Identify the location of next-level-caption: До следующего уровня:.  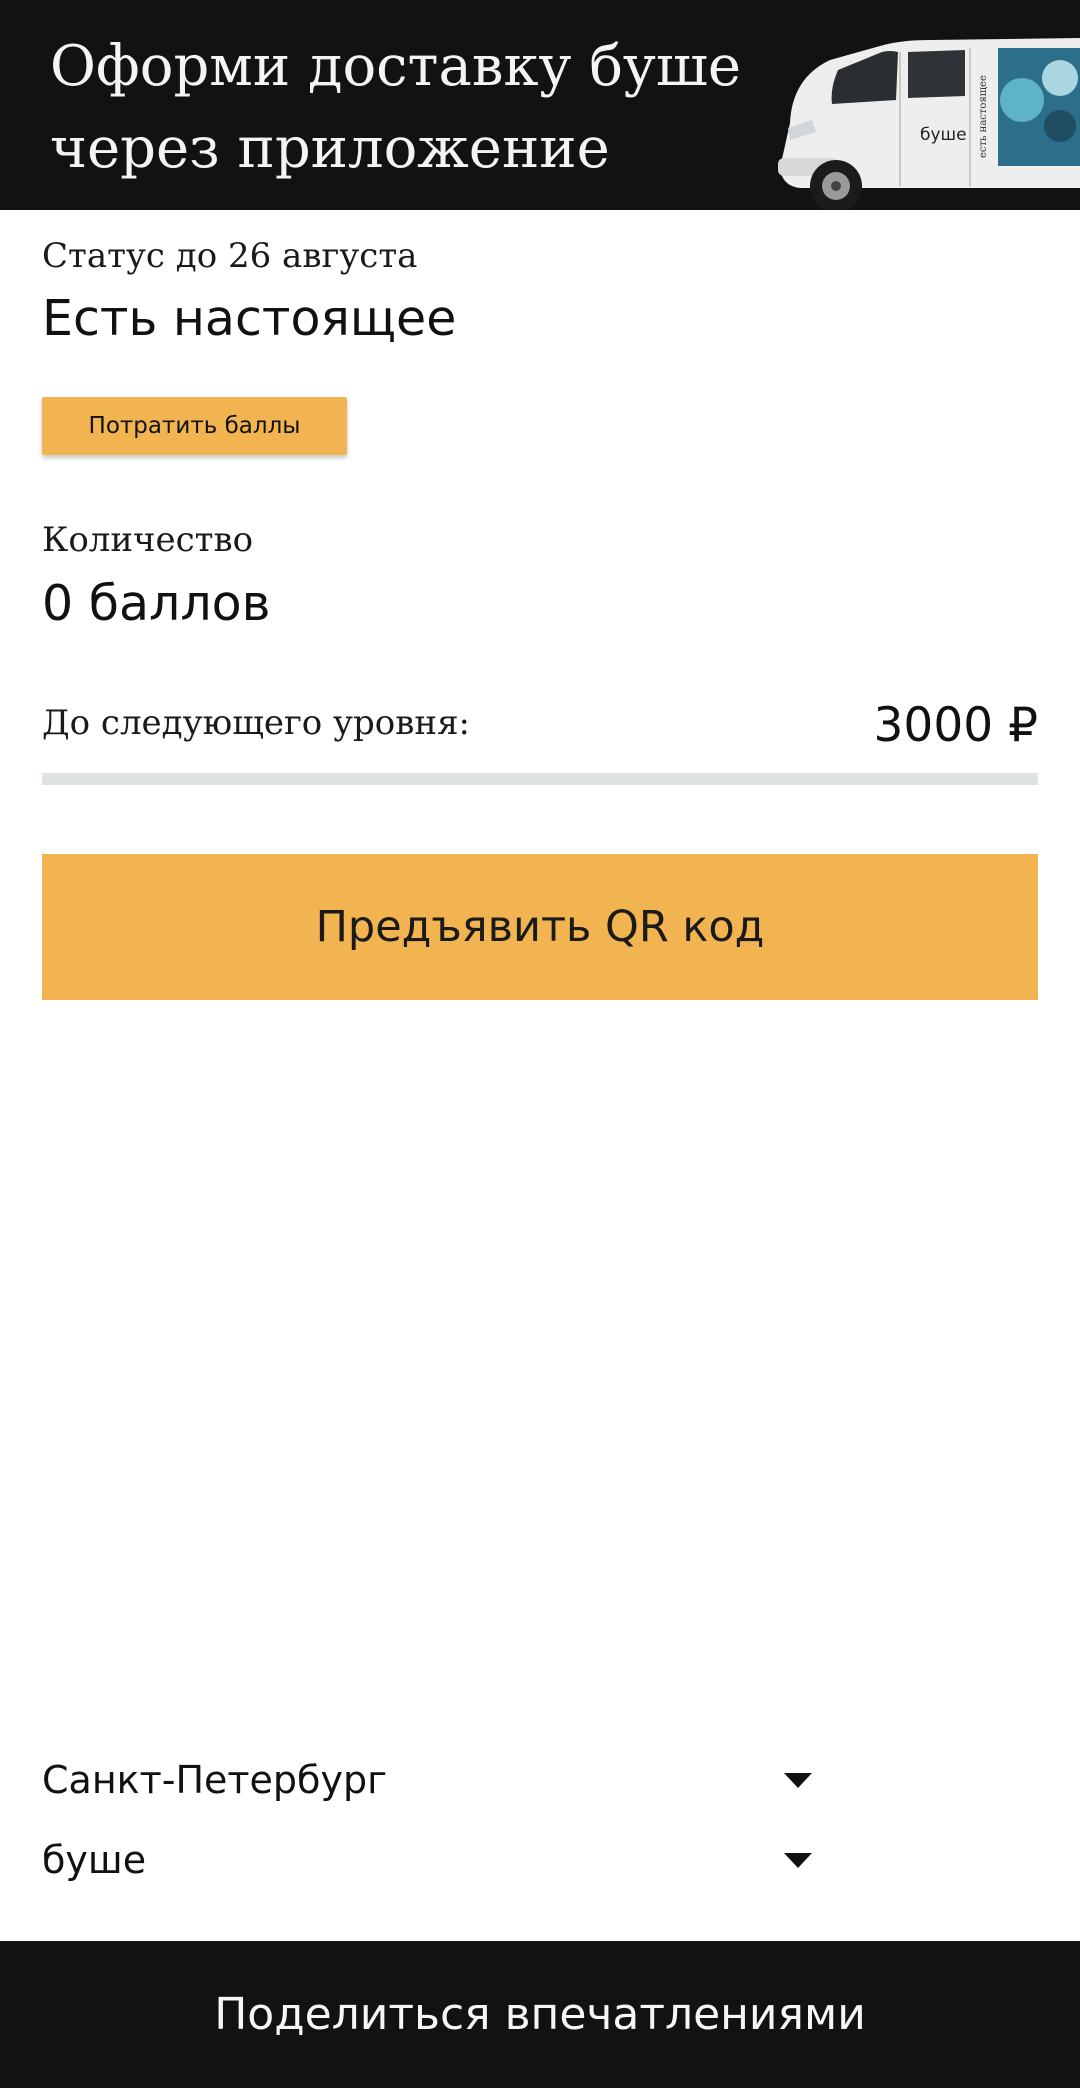
(256, 723).